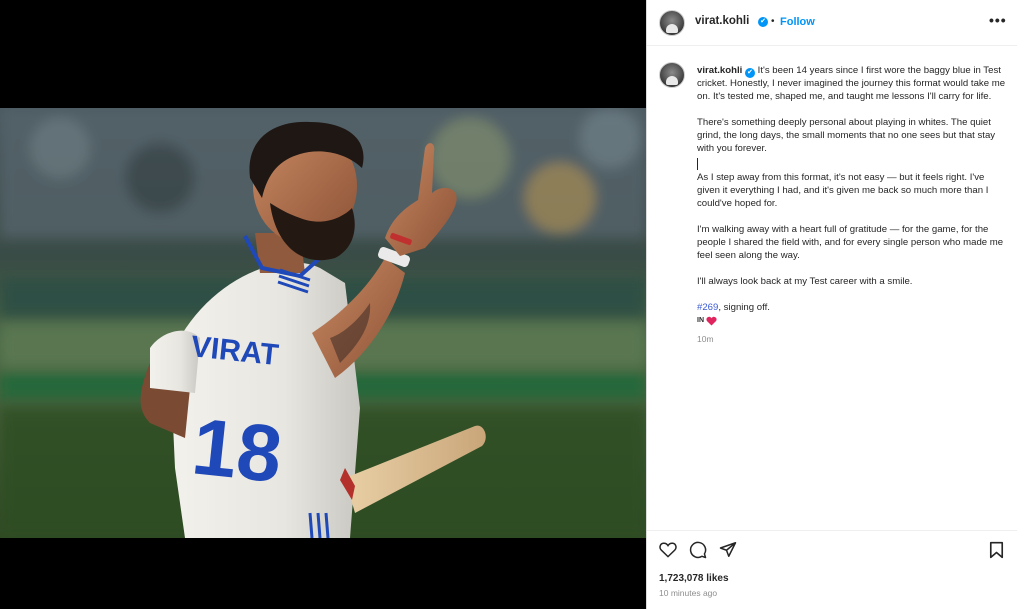  What do you see at coordinates (668, 549) in the screenshot?
I see `heart-outline-icon` at bounding box center [668, 549].